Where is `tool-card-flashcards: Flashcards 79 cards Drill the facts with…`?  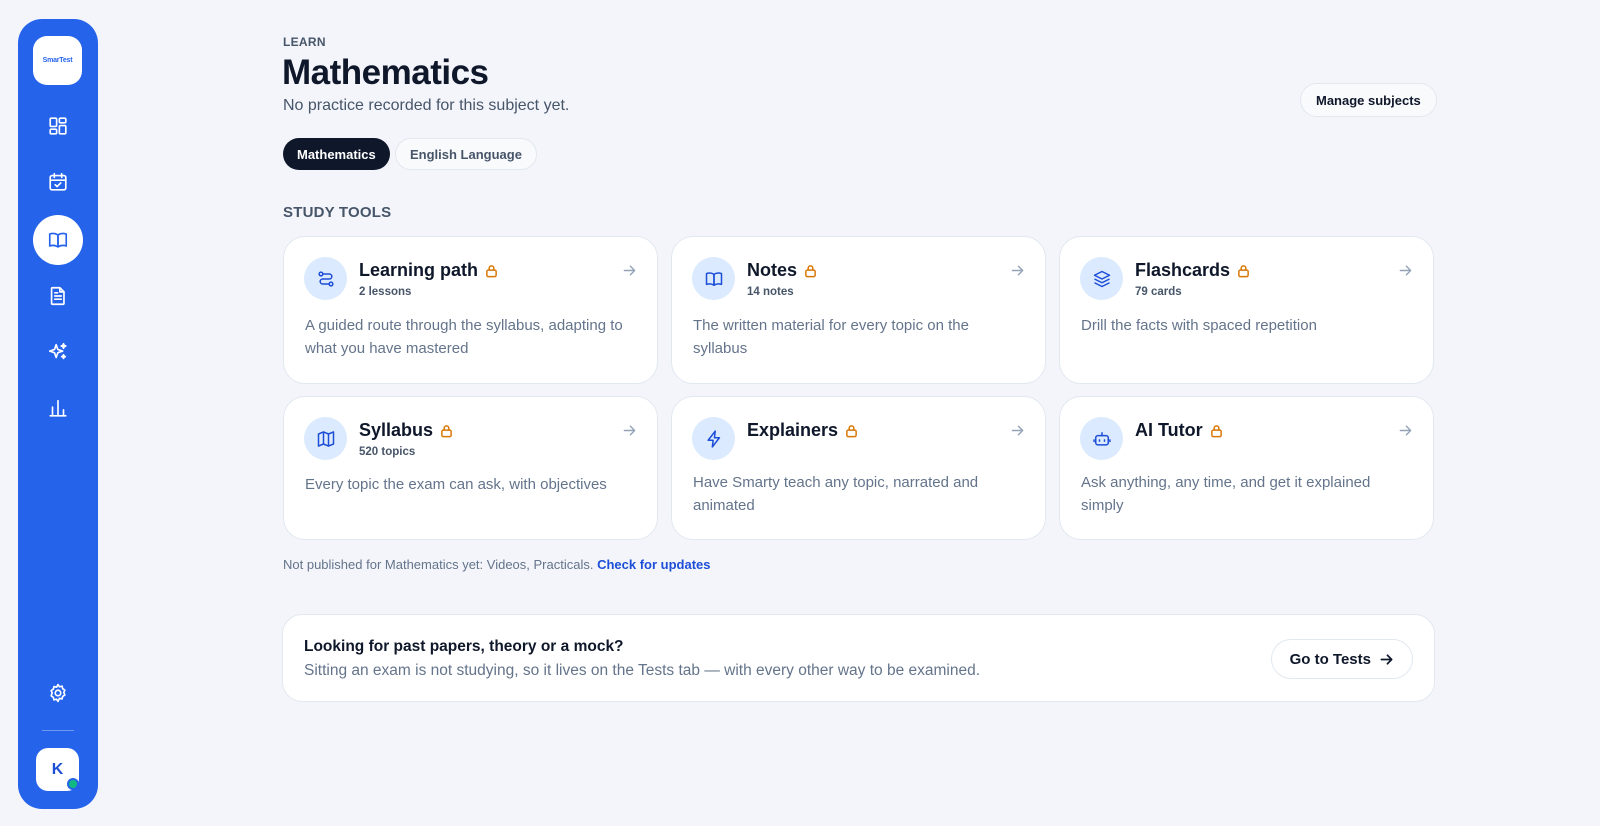
tool-card-flashcards: Flashcards 79 cards Drill the facts with… is located at coordinates (1246, 310).